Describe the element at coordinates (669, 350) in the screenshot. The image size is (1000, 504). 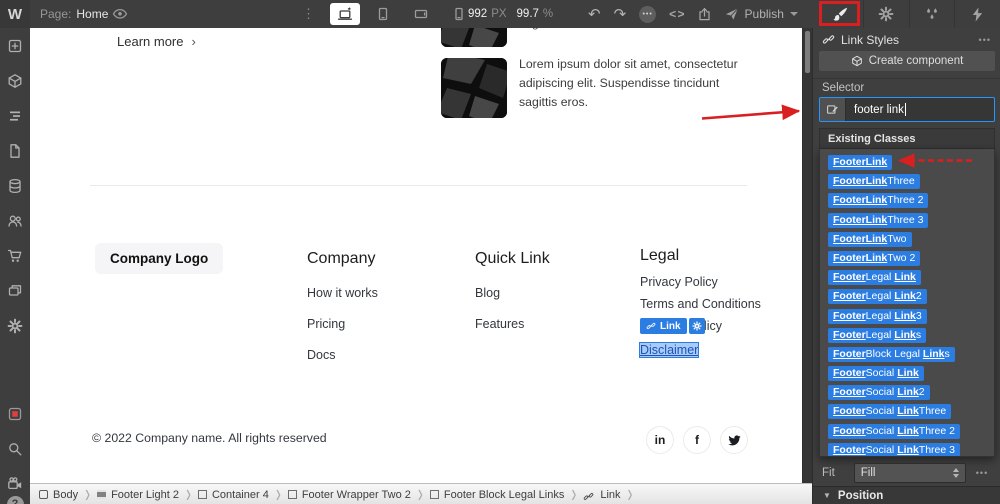
I see `footer-link: Disclaimer` at that location.